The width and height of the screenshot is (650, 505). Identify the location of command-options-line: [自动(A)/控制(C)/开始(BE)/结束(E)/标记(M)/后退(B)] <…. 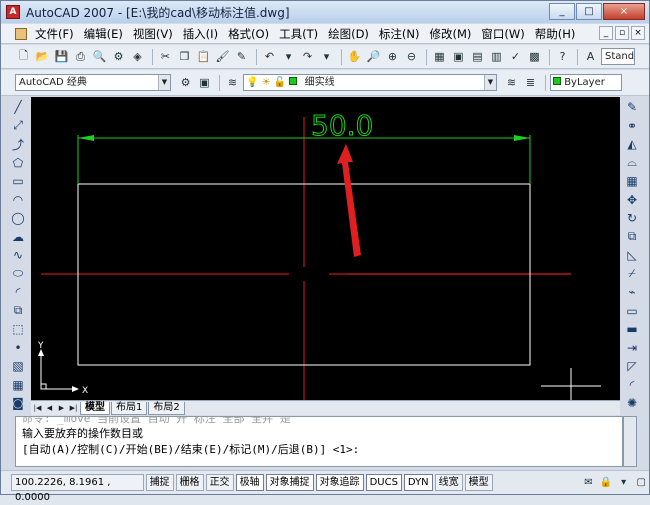
(319, 450).